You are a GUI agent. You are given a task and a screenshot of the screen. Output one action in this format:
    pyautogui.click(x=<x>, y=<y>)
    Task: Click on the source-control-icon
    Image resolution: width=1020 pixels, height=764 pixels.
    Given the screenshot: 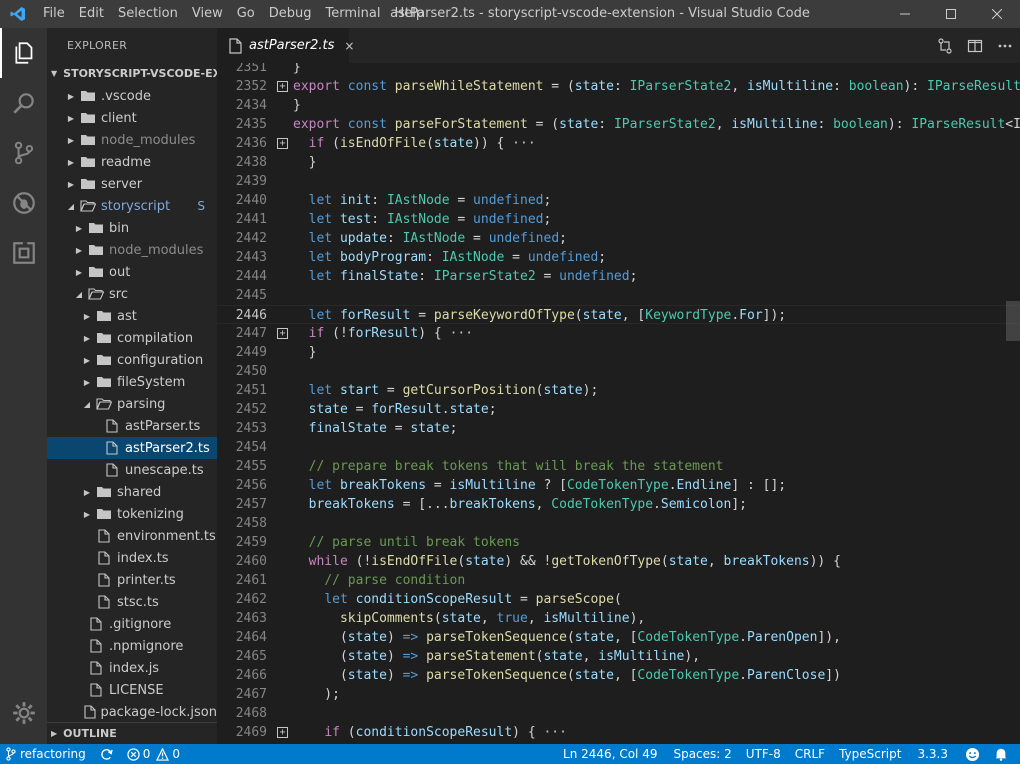 What is the action you would take?
    pyautogui.click(x=23, y=153)
    